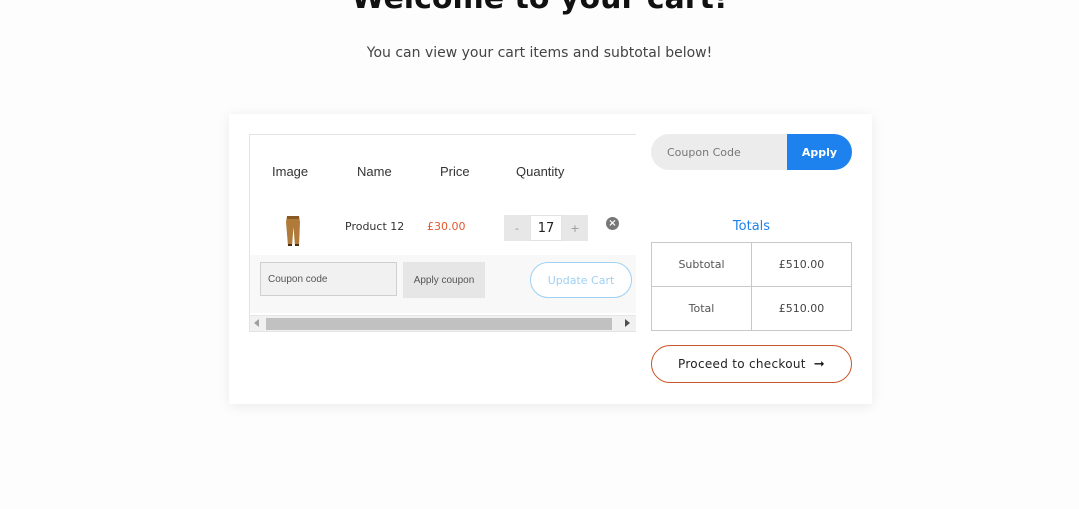  What do you see at coordinates (446, 226) in the screenshot?
I see `product-price: £30.00` at bounding box center [446, 226].